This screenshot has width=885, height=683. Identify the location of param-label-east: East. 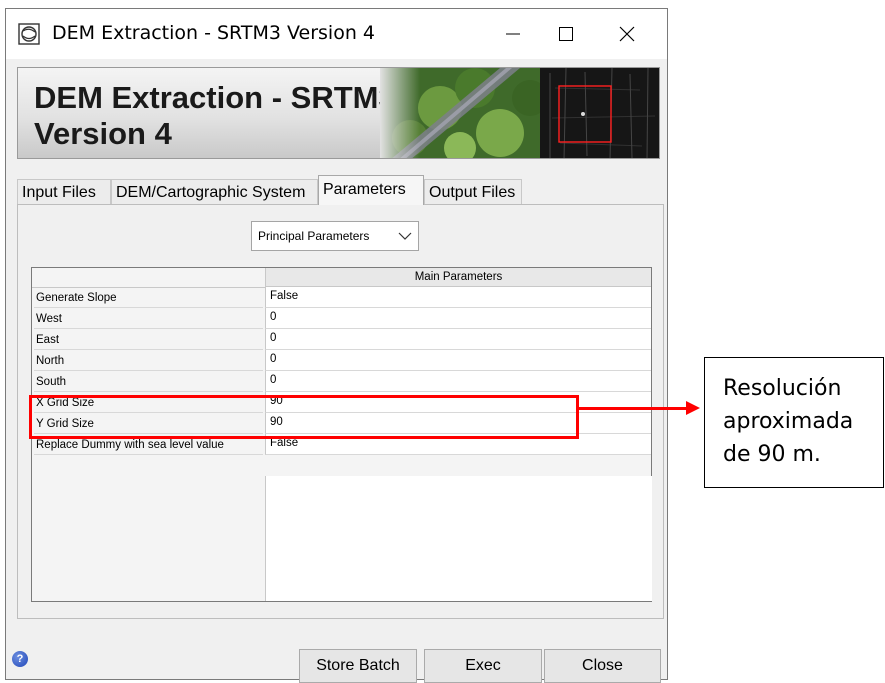
(148, 339).